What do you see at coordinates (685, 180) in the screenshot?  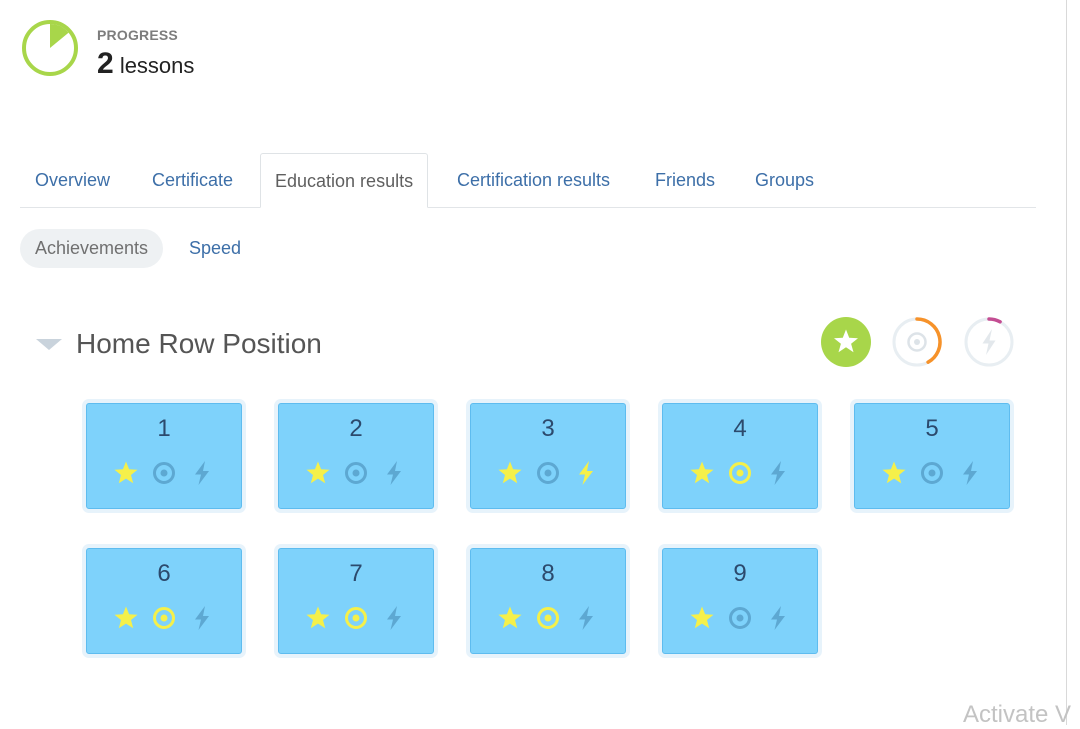 I see `tab-friends: Friends` at bounding box center [685, 180].